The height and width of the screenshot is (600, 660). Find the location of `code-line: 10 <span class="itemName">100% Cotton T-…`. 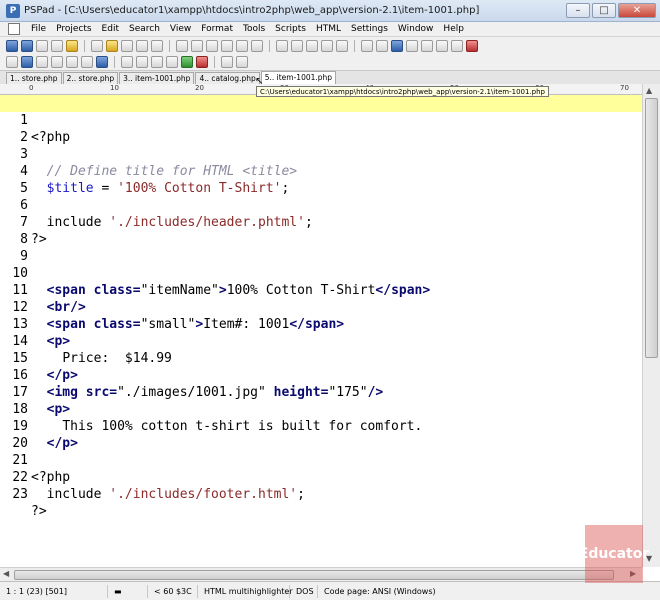

code-line: 10 <span class="itemName">100% Cotton T-… is located at coordinates (321, 273).